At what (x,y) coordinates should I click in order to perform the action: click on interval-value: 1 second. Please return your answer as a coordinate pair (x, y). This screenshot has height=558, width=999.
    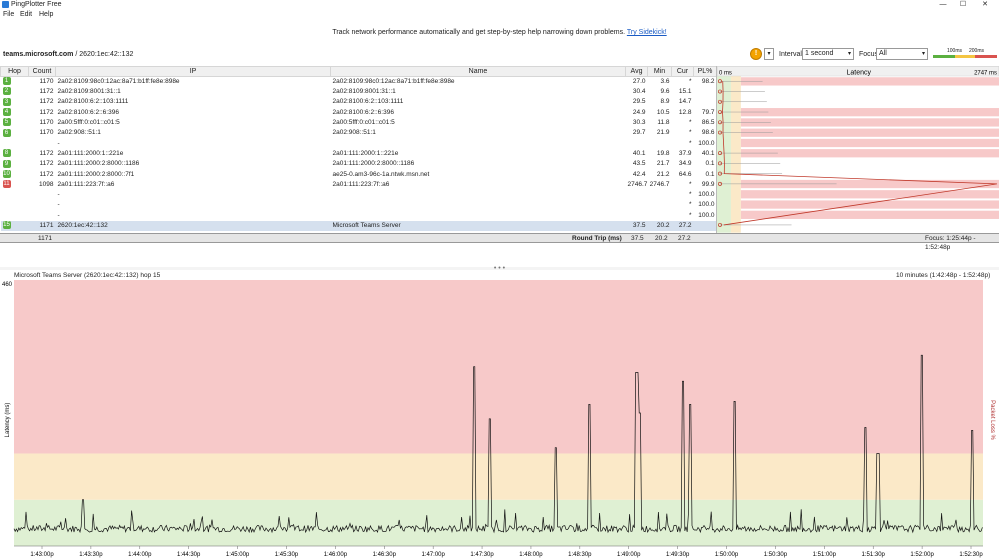
    Looking at the image, I should click on (819, 53).